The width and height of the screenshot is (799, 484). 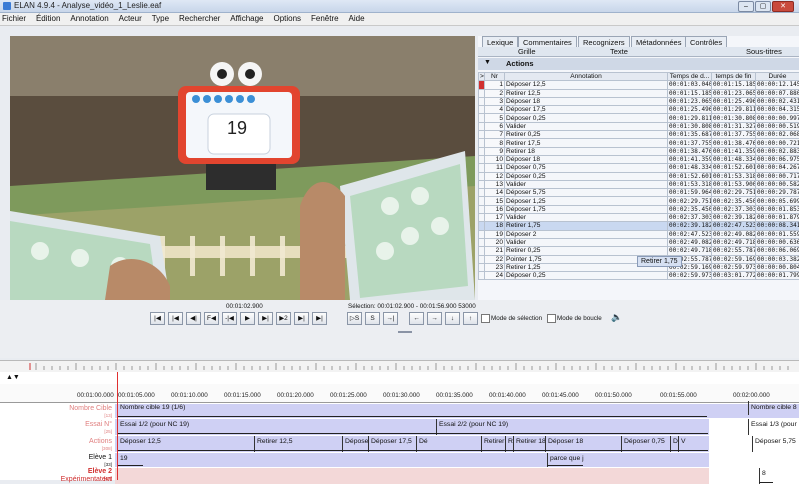 I want to click on menu-rechercher: Rechercher, so click(x=199, y=19).